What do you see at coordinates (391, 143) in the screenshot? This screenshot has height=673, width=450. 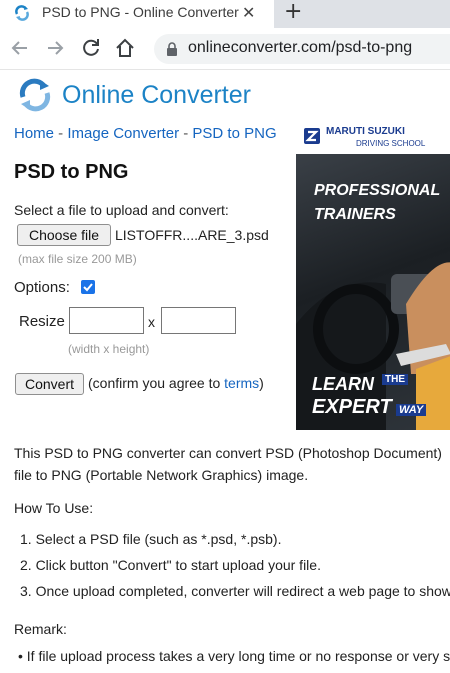 I see `ad-sub: DRIVING SCHOOL` at bounding box center [391, 143].